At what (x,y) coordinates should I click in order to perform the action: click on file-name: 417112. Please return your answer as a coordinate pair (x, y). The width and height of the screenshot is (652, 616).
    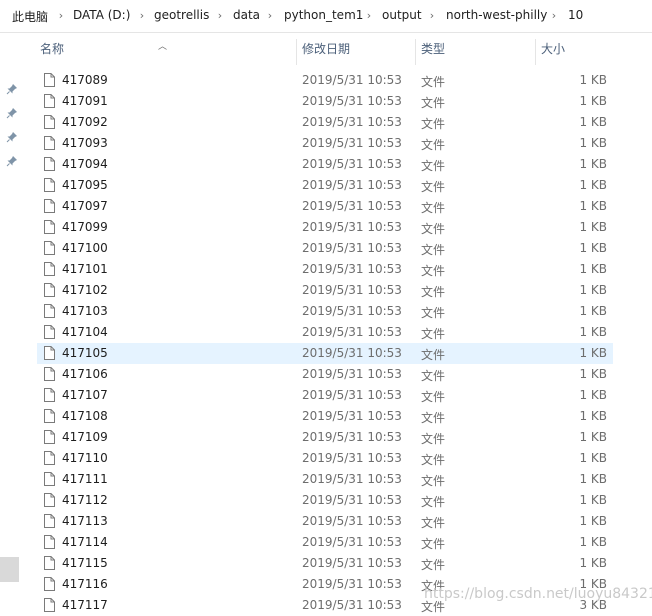
    Looking at the image, I should click on (85, 500).